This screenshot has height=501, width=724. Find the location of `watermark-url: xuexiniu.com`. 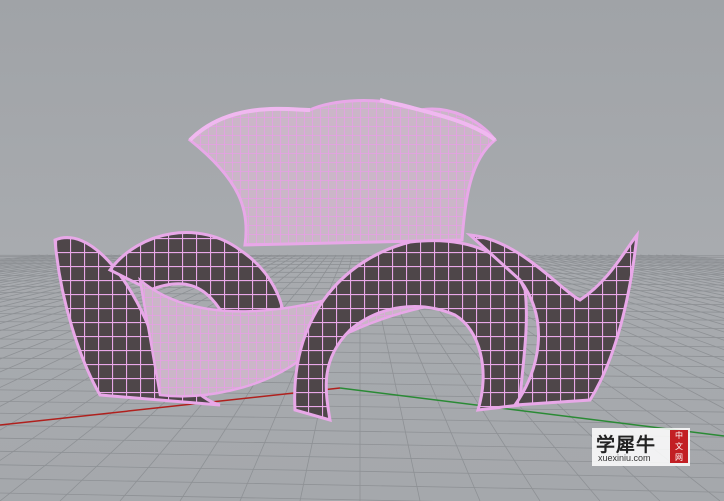

watermark-url: xuexiniu.com is located at coordinates (624, 458).